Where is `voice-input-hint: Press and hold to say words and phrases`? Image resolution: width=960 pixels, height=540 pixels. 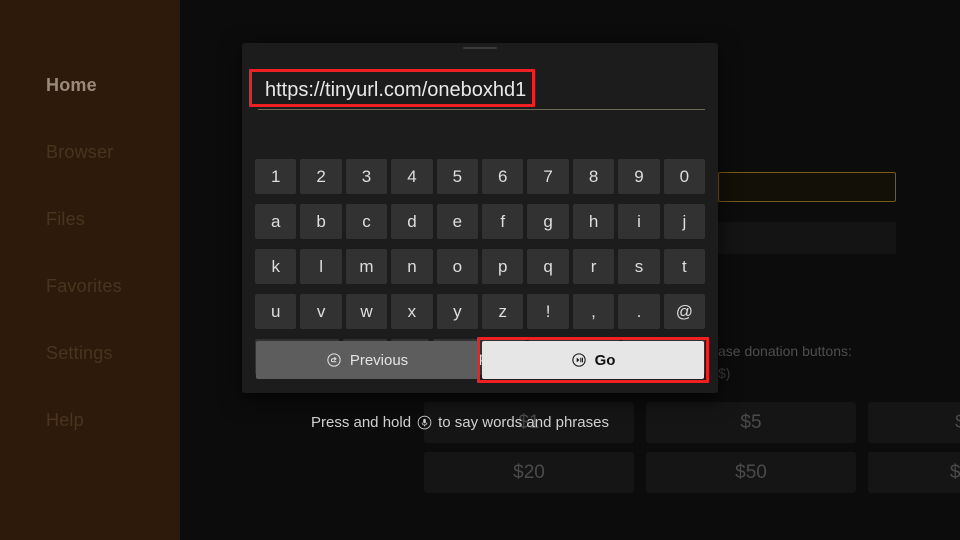 voice-input-hint: Press and hold to say words and phrases is located at coordinates (460, 422).